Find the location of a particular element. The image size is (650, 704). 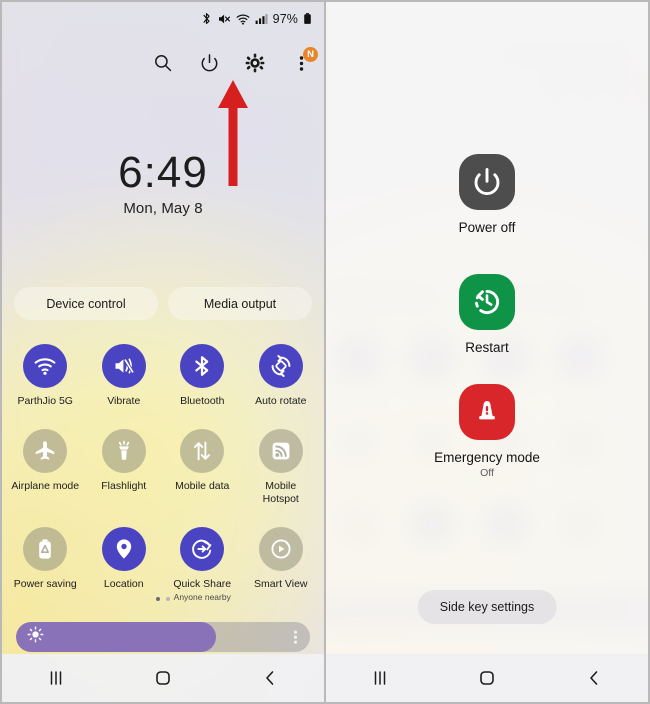

toggle-label: Smart View is located at coordinates (281, 584).